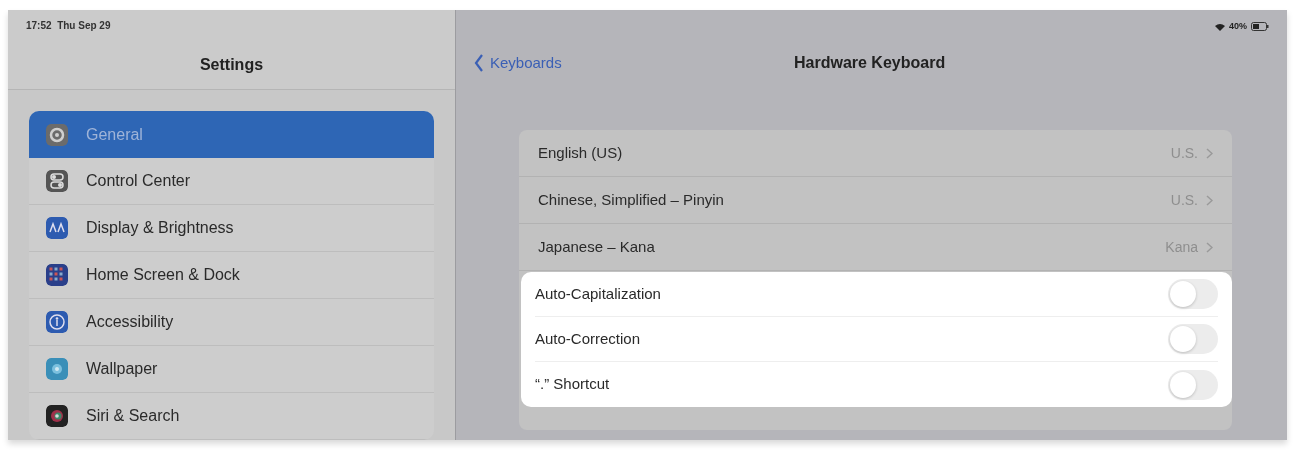  I want to click on status-time: 17:52 Thu Sep 29, so click(68, 26).